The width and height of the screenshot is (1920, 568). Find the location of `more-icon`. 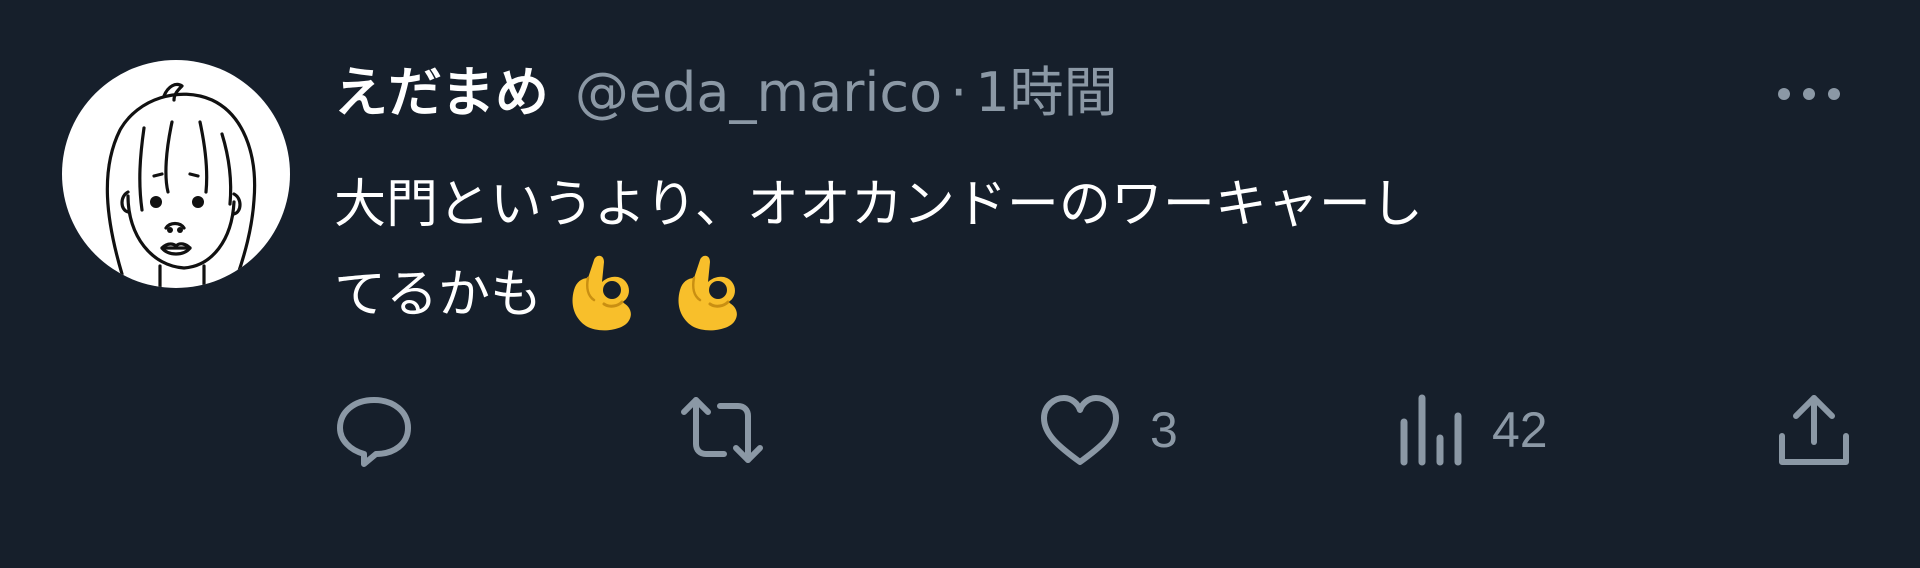

more-icon is located at coordinates (1809, 94).